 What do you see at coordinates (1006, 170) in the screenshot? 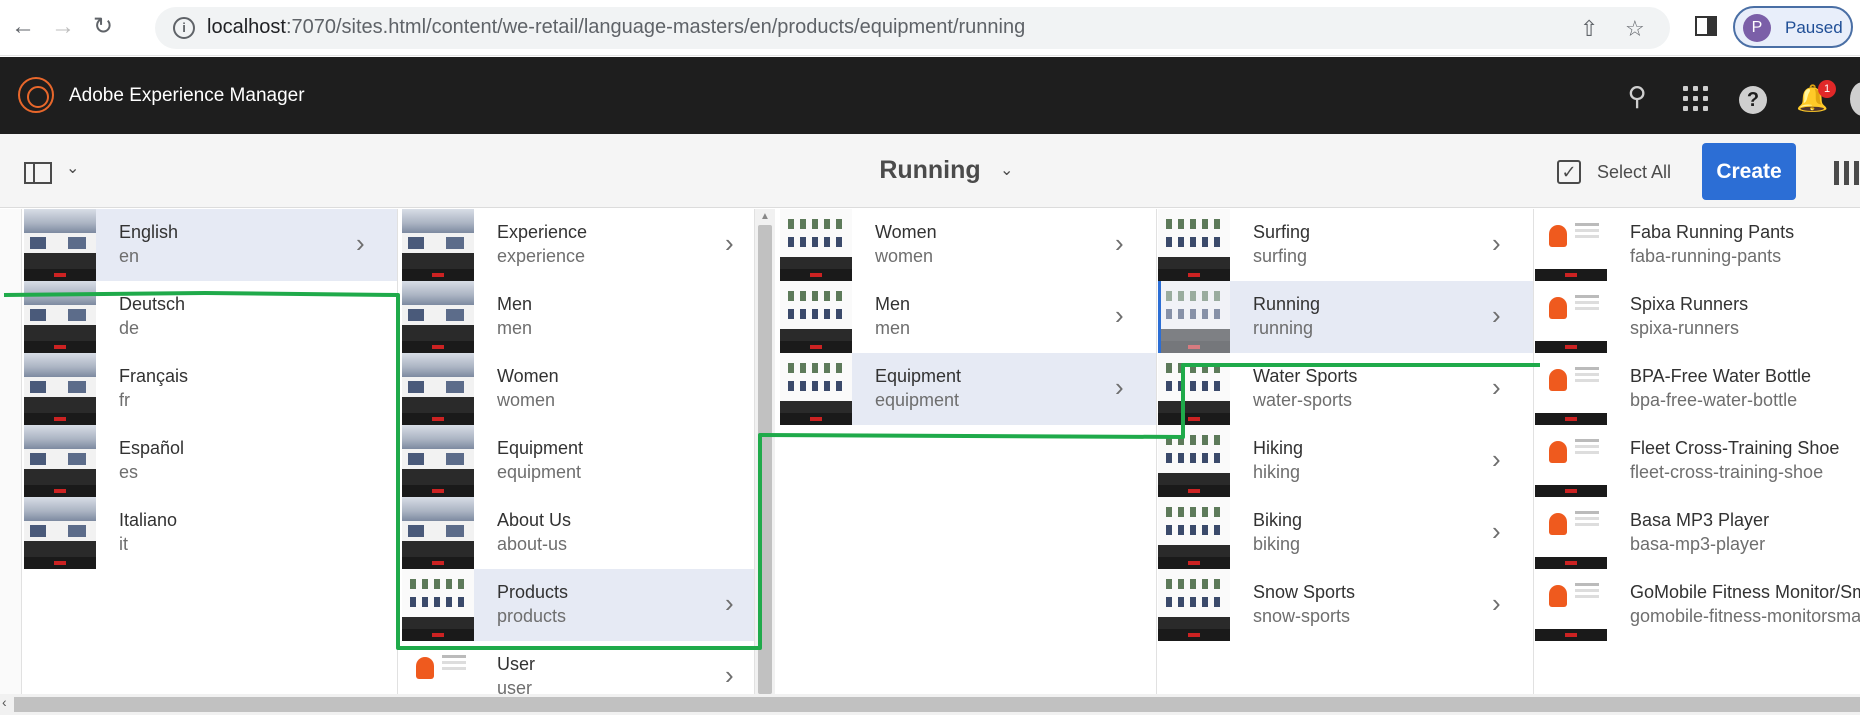
I see `title-chevron-down-icon: ⌄` at bounding box center [1006, 170].